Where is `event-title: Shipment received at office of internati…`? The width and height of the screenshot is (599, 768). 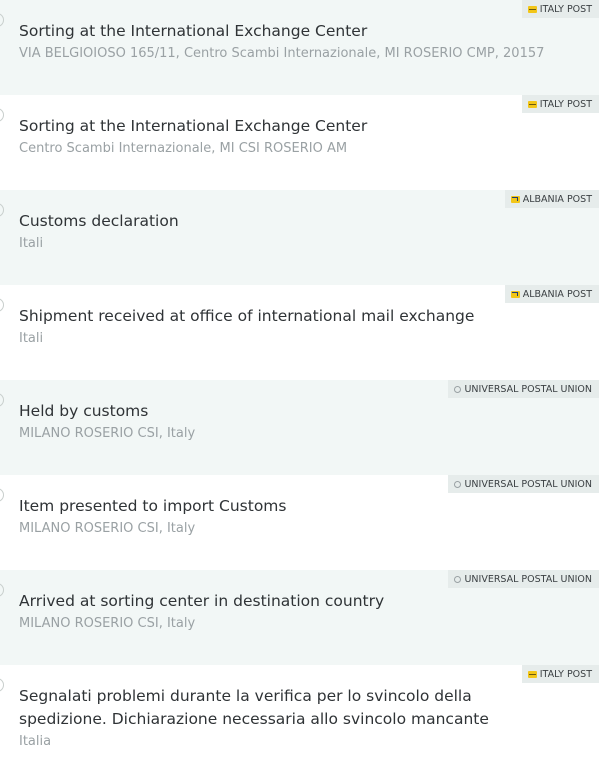 event-title: Shipment received at office of internati… is located at coordinates (247, 316).